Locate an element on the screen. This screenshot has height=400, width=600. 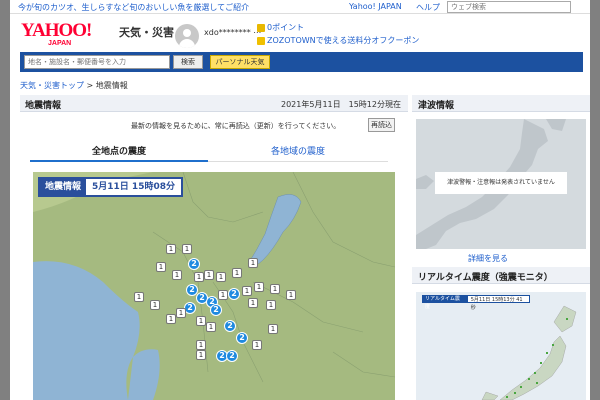
map-datetime: 5月11日 15時08分 is located at coordinates (133, 187).